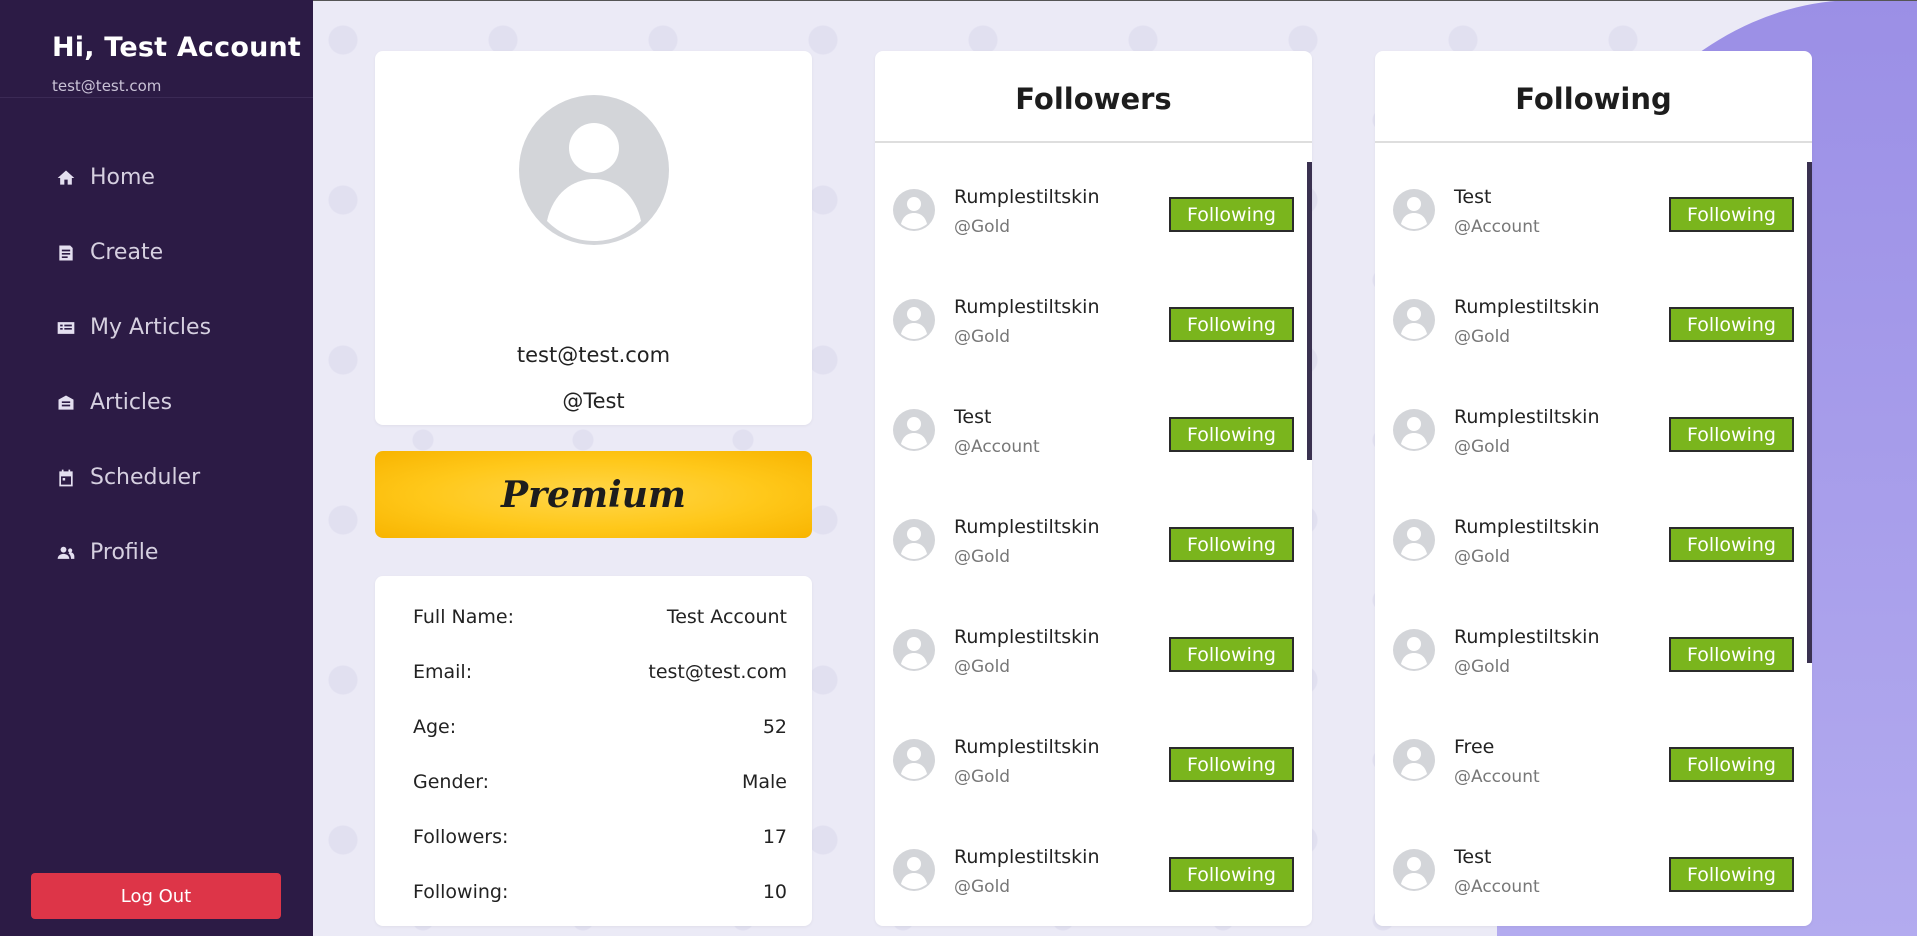  What do you see at coordinates (1474, 747) in the screenshot?
I see `user-name: Free` at bounding box center [1474, 747].